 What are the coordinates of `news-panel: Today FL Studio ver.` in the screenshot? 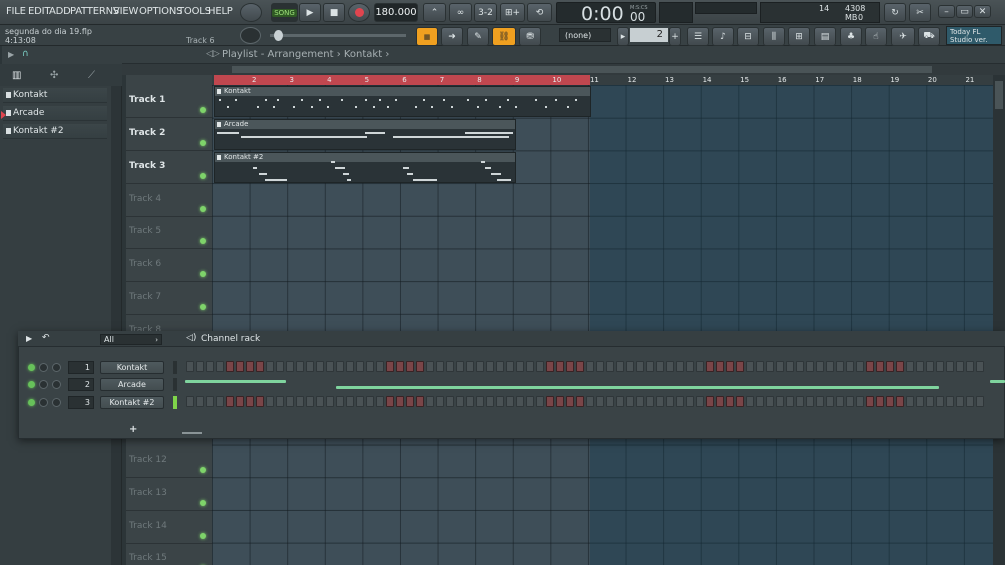 It's located at (974, 35).